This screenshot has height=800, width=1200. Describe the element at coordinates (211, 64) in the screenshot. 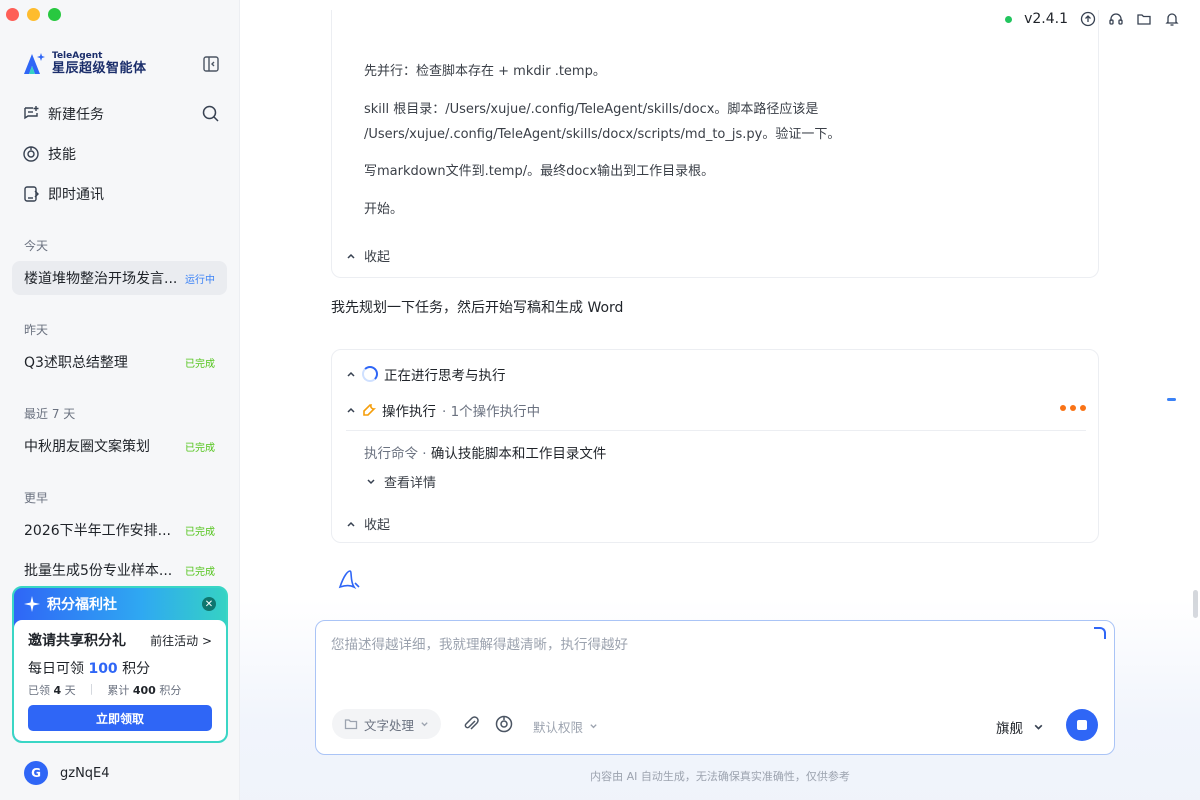

I see `sidebar-collapse-icon` at that location.